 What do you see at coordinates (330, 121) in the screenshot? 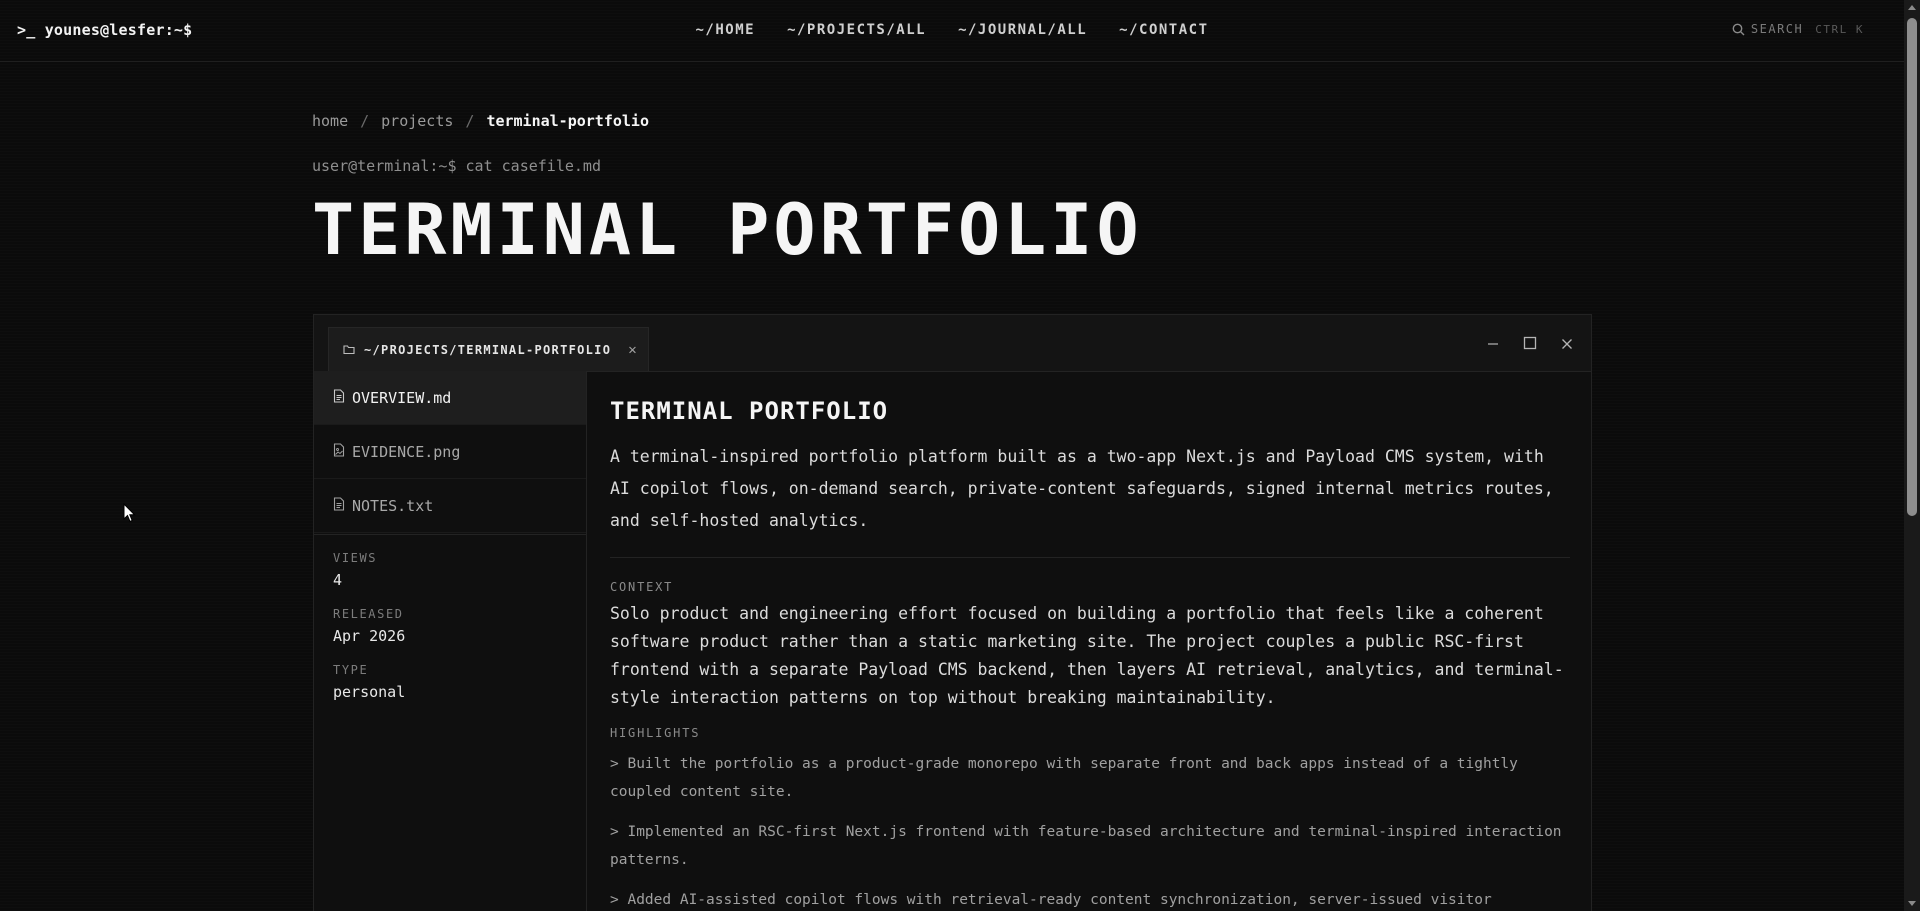
I see `breadcrumb-home: home` at bounding box center [330, 121].